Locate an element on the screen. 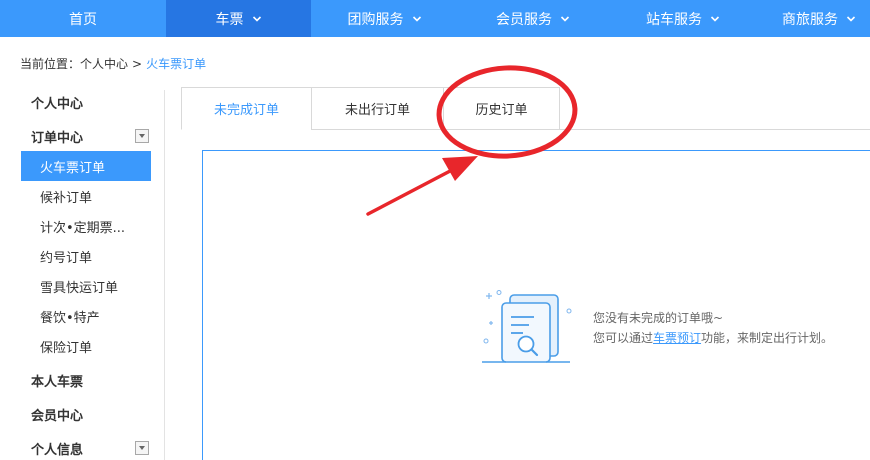 This screenshot has height=460, width=870. sidebar-item-dining-specialty: 餐饮•特产 is located at coordinates (86, 316).